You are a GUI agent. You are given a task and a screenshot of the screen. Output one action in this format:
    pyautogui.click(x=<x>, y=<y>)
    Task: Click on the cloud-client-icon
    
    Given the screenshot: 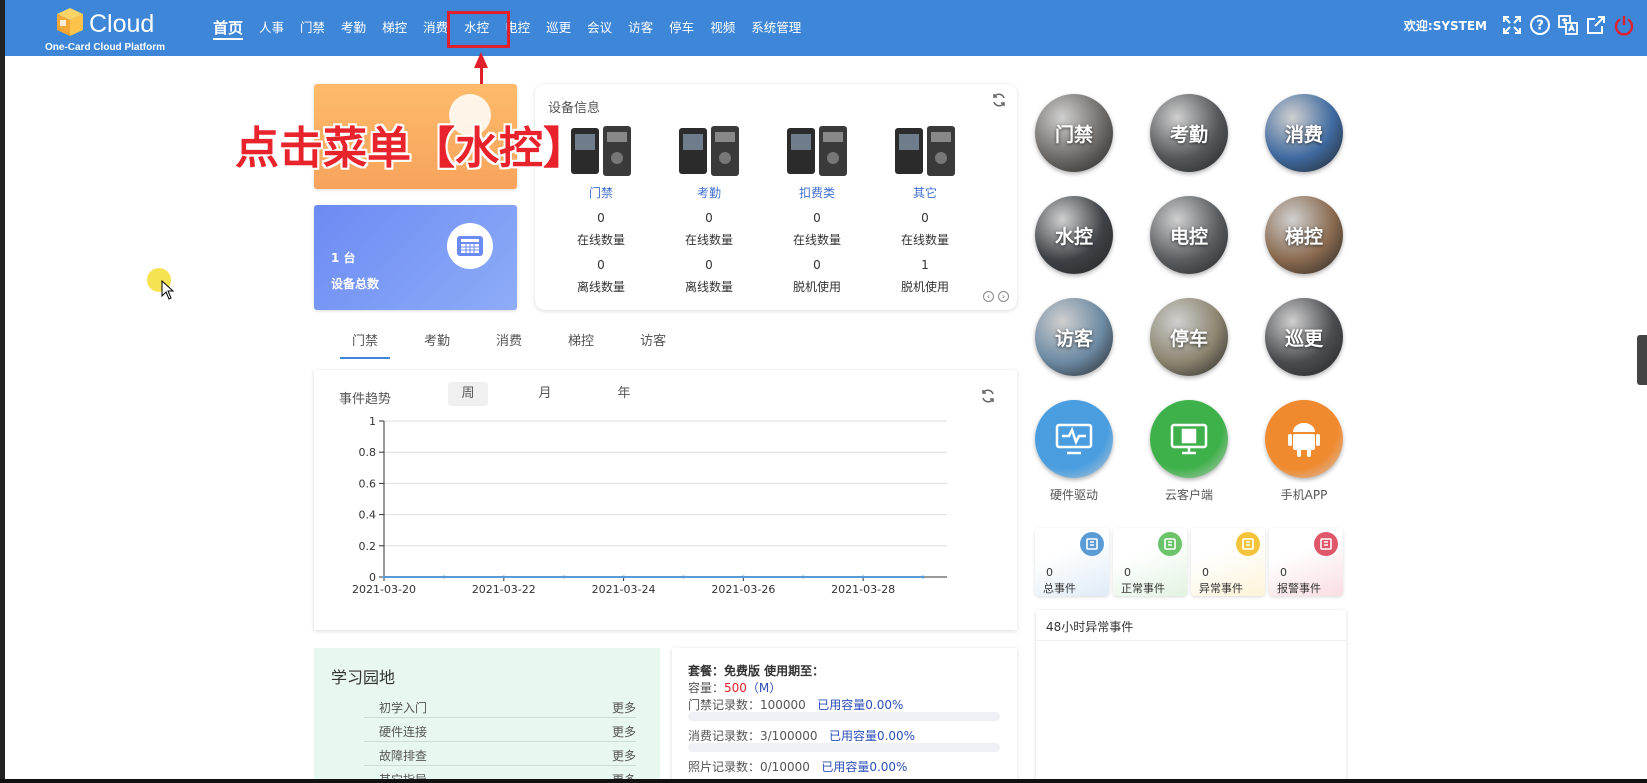 What is the action you would take?
    pyautogui.click(x=1189, y=439)
    